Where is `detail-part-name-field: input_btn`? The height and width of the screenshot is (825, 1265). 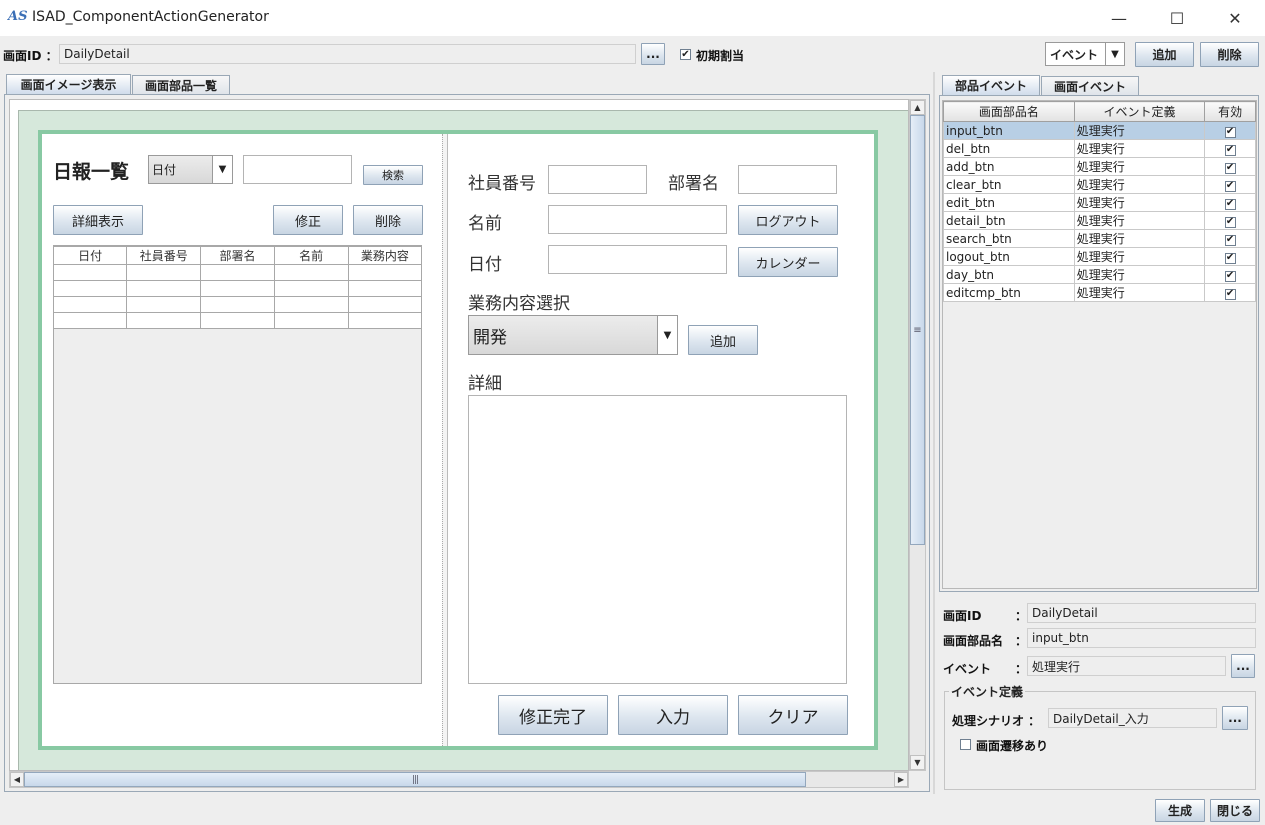 detail-part-name-field: input_btn is located at coordinates (1141, 638).